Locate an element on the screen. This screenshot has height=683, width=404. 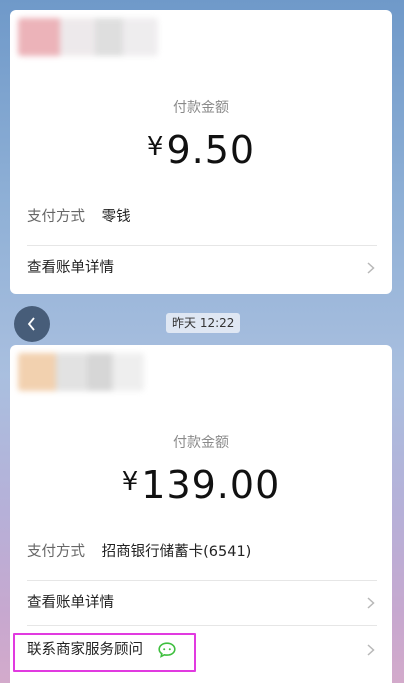
message-timestamp: 昨天 12:22 is located at coordinates (203, 323).